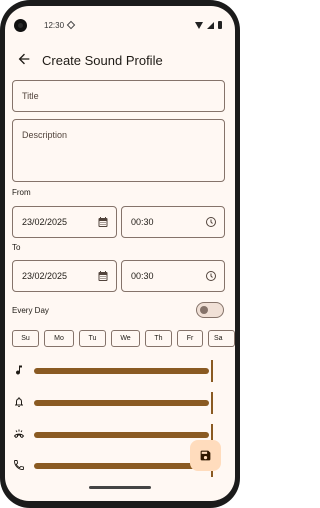  I want to click on wifi-icon, so click(199, 25).